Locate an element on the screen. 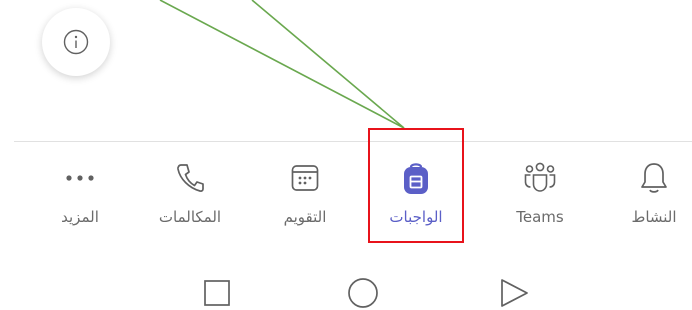 Image resolution: width=692 pixels, height=310 pixels. tab-more: المزيد is located at coordinates (80, 200).